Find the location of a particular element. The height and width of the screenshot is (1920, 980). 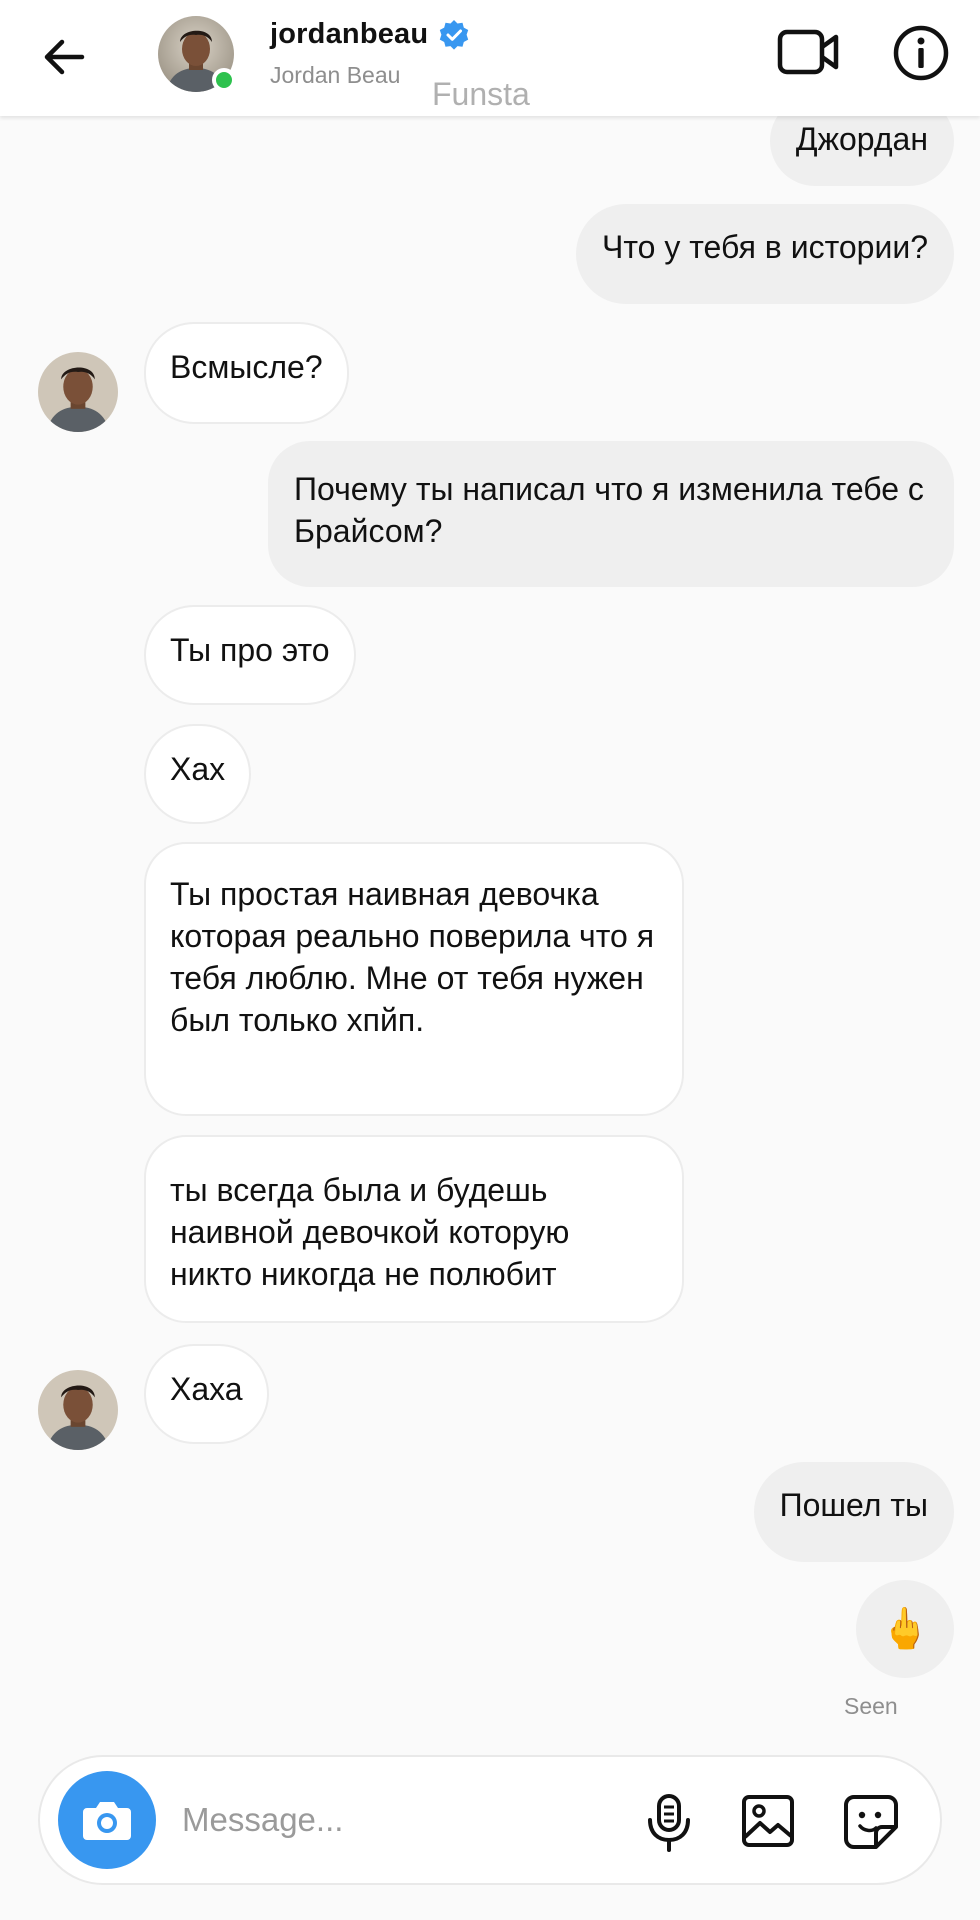

chat-header: jordanbeau Jordan Beau Funsta is located at coordinates (490, 58).